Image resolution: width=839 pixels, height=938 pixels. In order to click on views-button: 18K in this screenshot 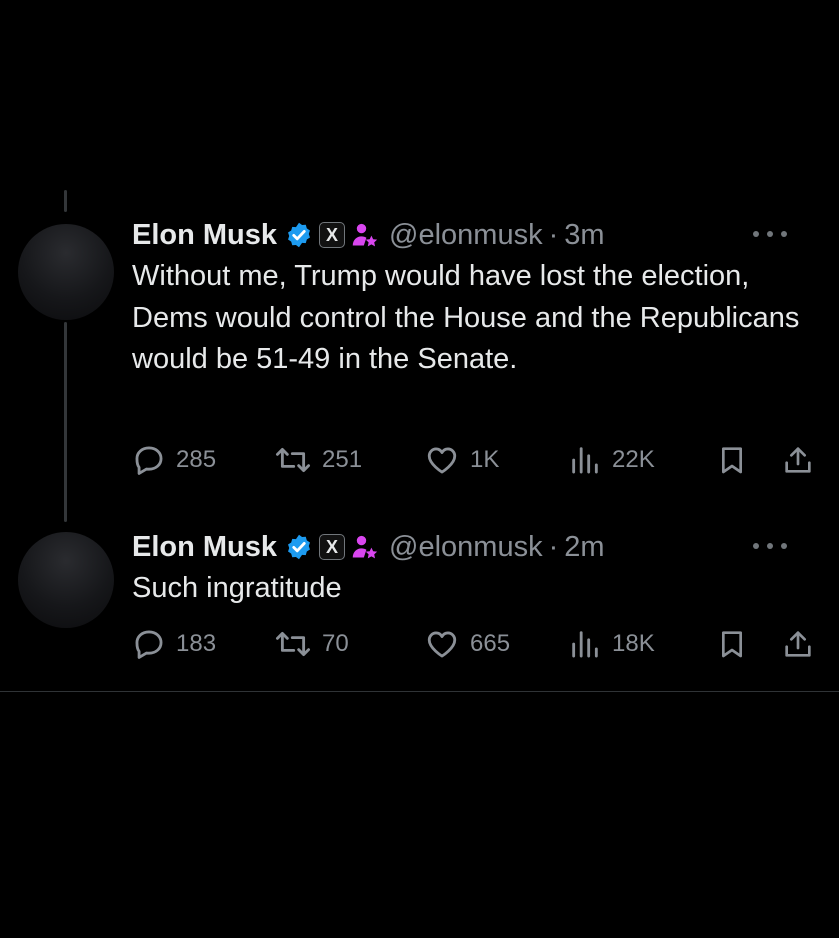, I will do `click(611, 644)`.